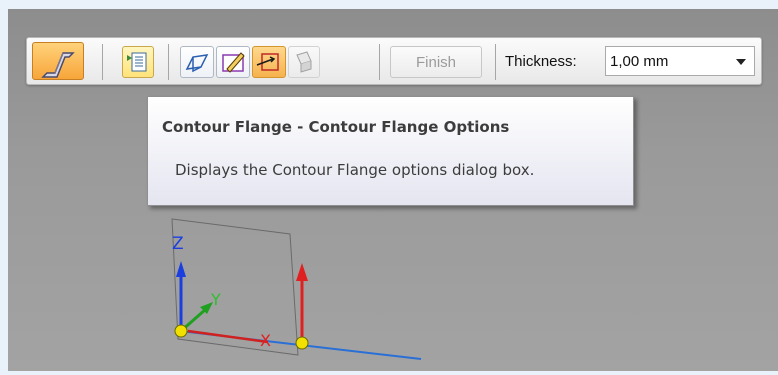 The height and width of the screenshot is (375, 778). I want to click on y-axis-label: Y, so click(215, 299).